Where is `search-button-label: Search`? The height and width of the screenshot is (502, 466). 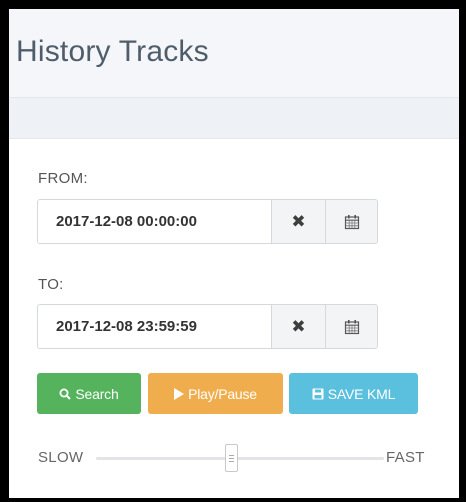
search-button-label: Search is located at coordinates (97, 393).